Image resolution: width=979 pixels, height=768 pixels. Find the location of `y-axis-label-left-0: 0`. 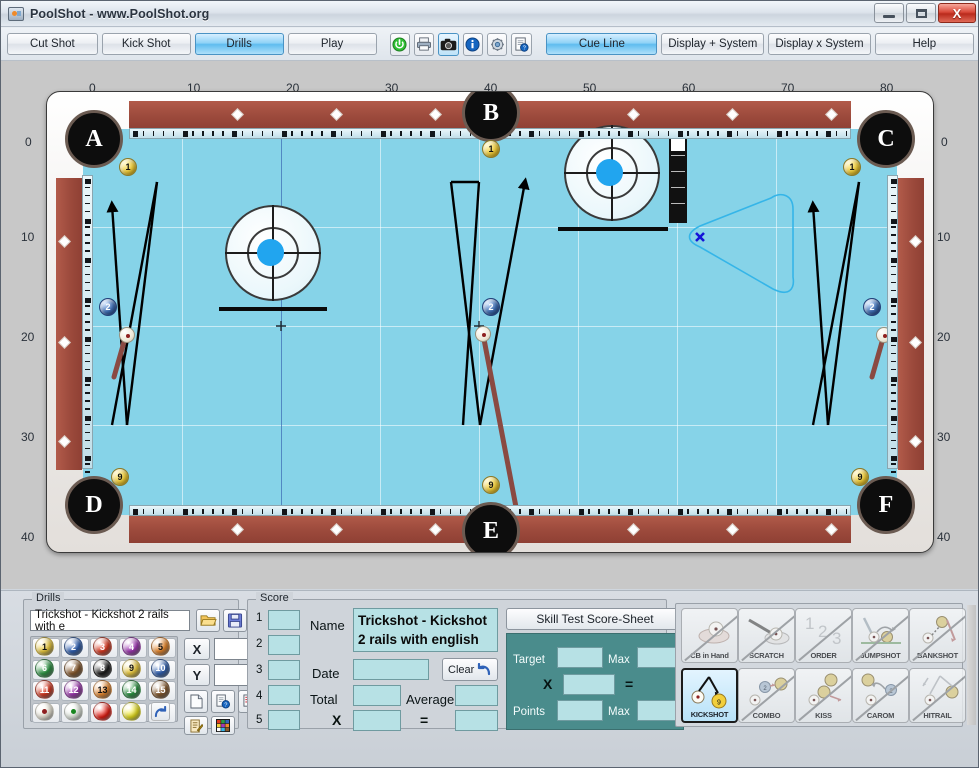

y-axis-label-left-0: 0 is located at coordinates (28, 142).